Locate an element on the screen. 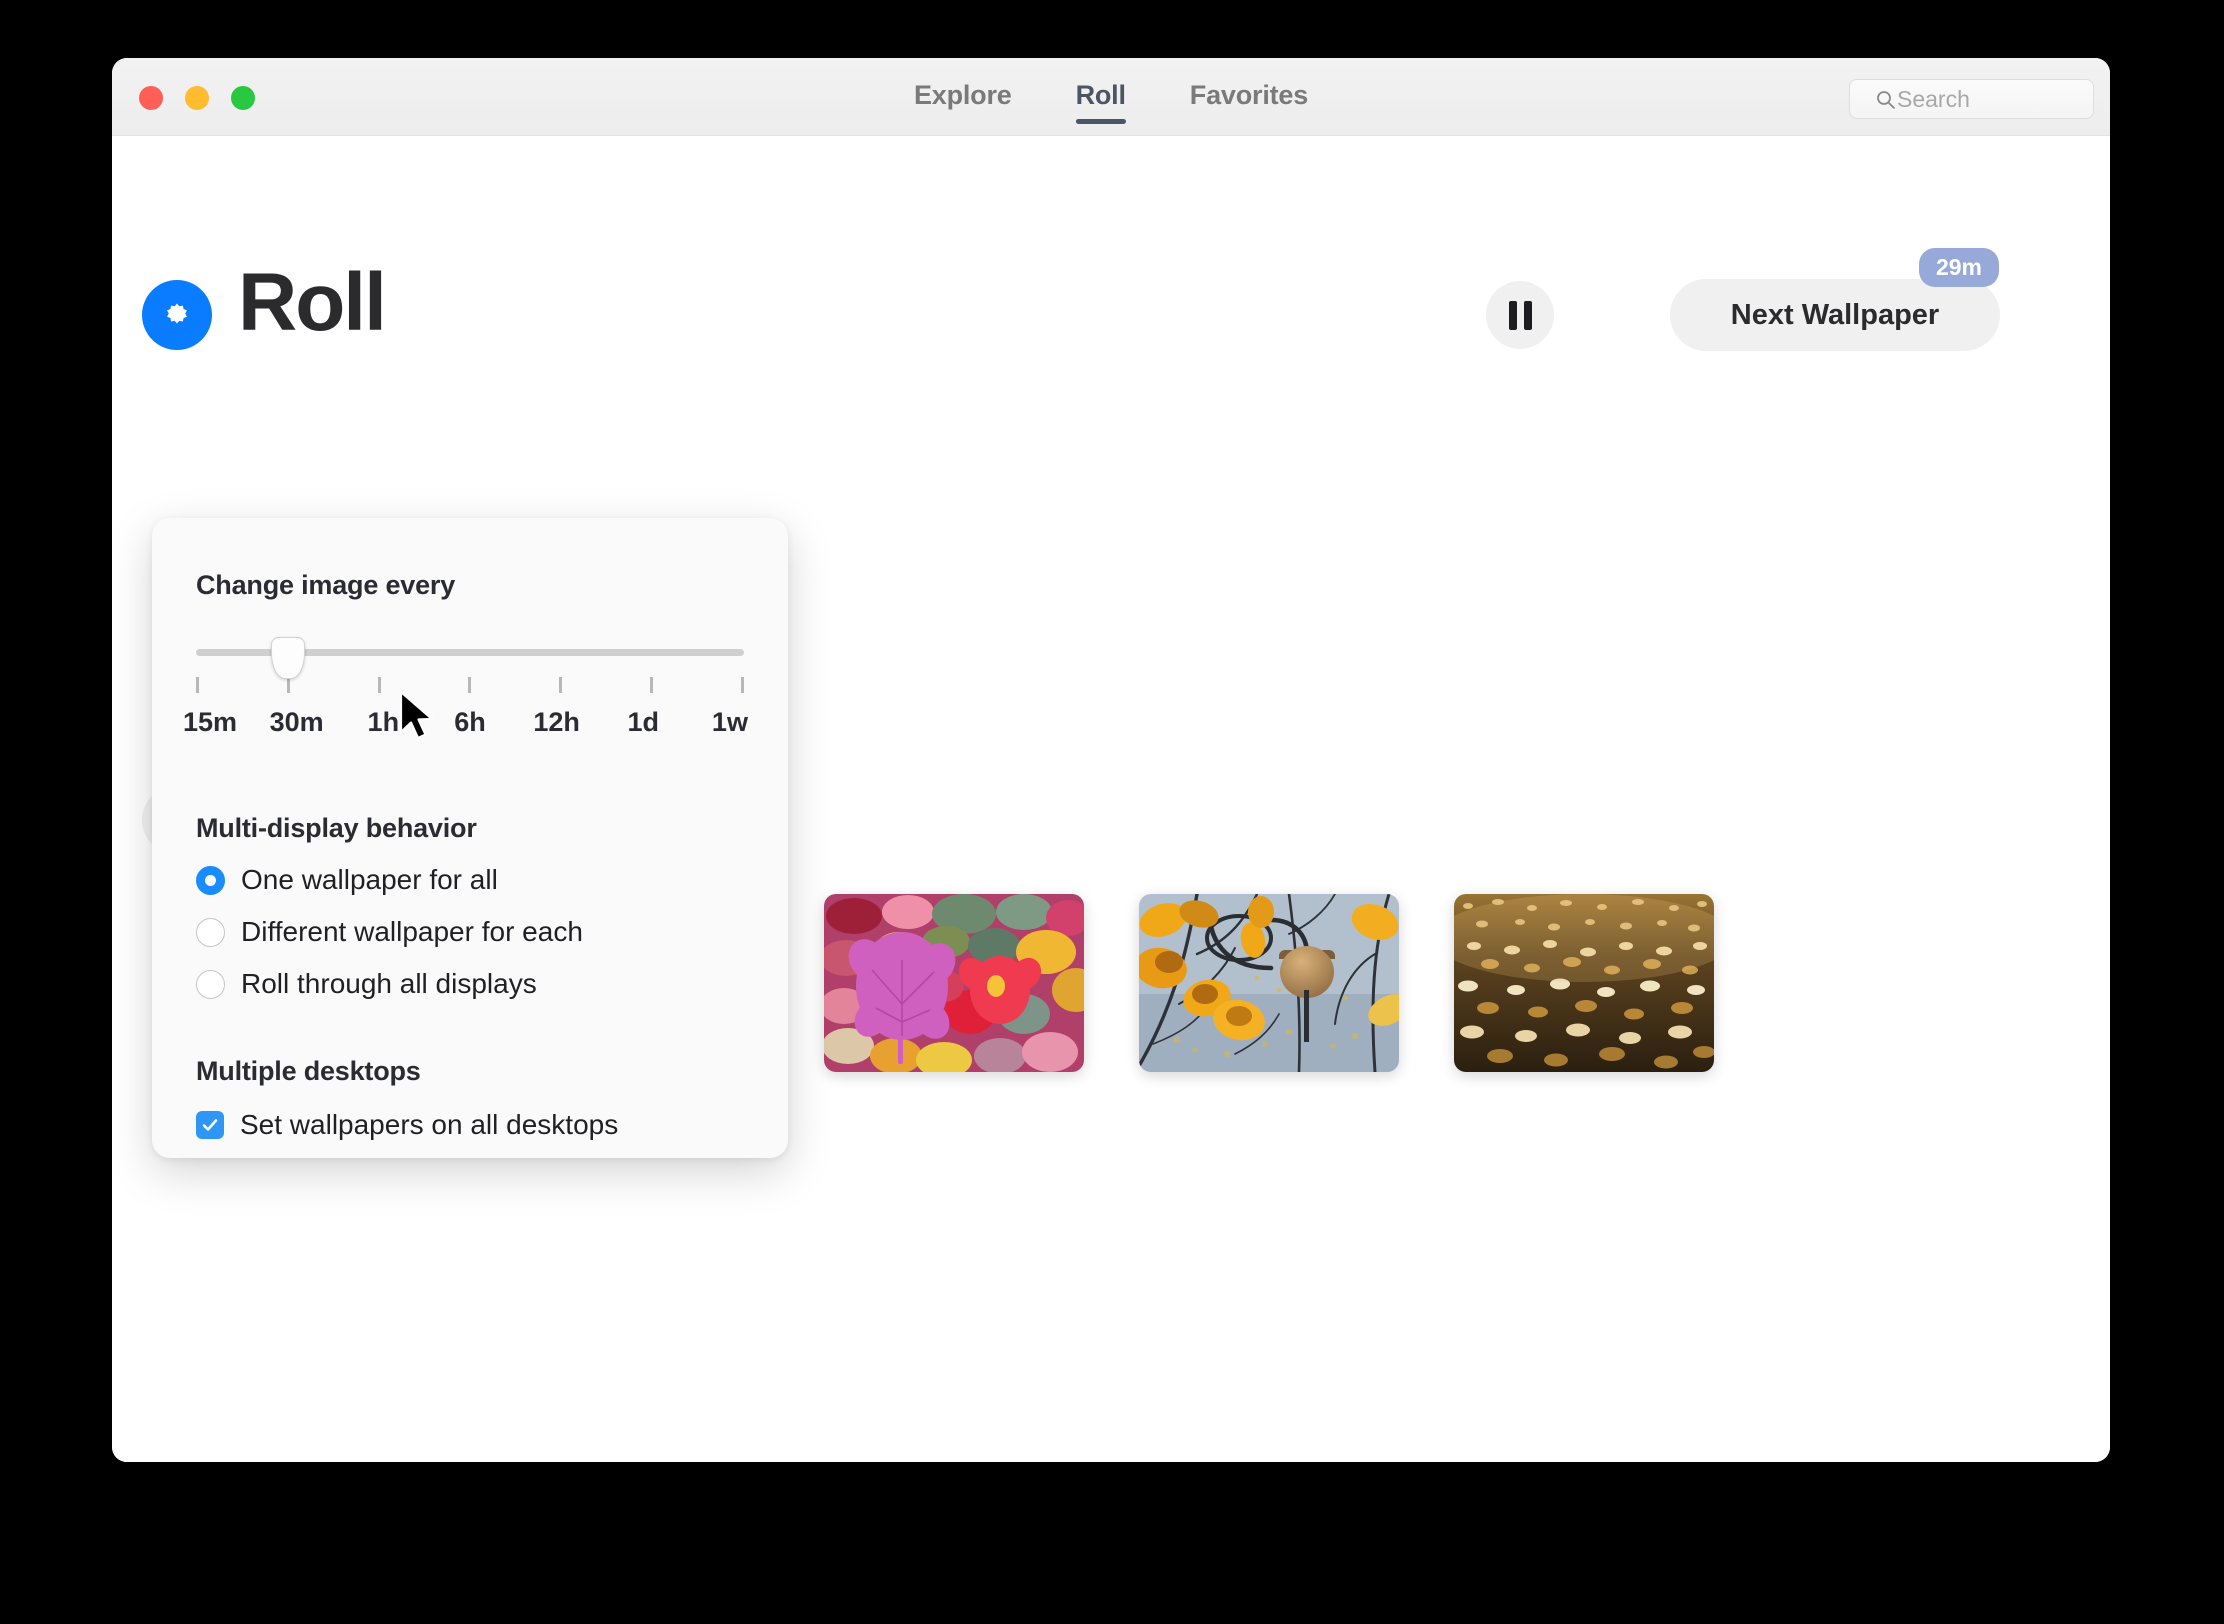 This screenshot has height=1624, width=2224. slider-label-6h: 6h is located at coordinates (470, 722).